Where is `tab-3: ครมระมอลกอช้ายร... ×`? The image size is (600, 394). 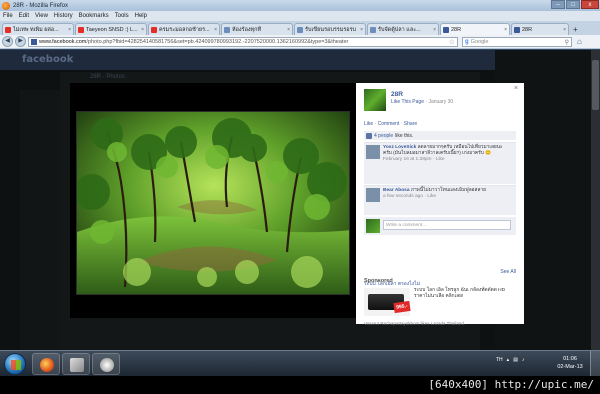 tab-3: ครมระมอลกอช้ายร... × is located at coordinates (184, 29).